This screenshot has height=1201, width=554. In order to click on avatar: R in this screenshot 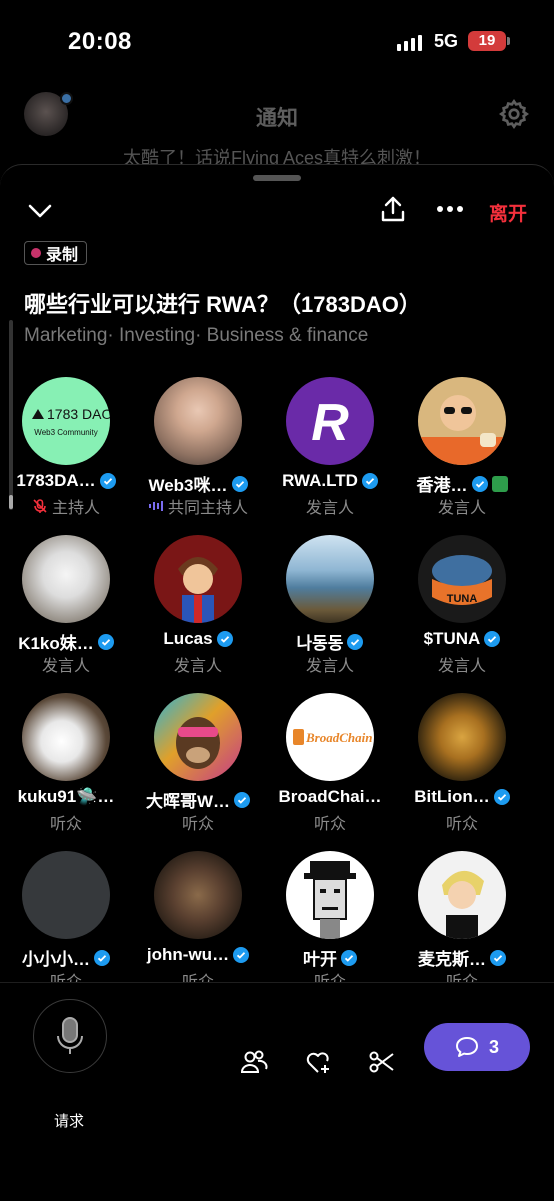, I will do `click(330, 421)`.